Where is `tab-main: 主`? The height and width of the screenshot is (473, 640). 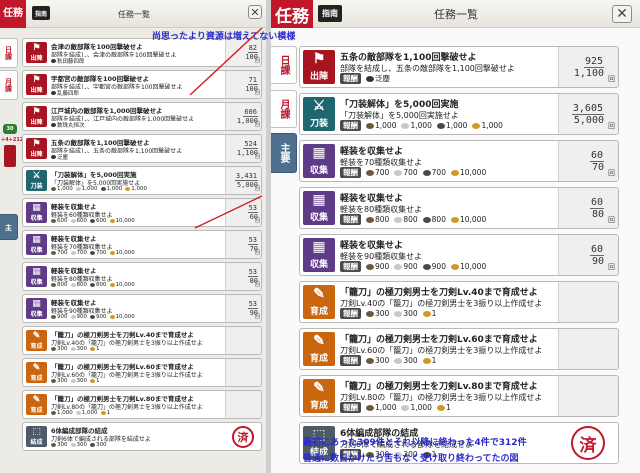
tab-main: 主 is located at coordinates (9, 227).